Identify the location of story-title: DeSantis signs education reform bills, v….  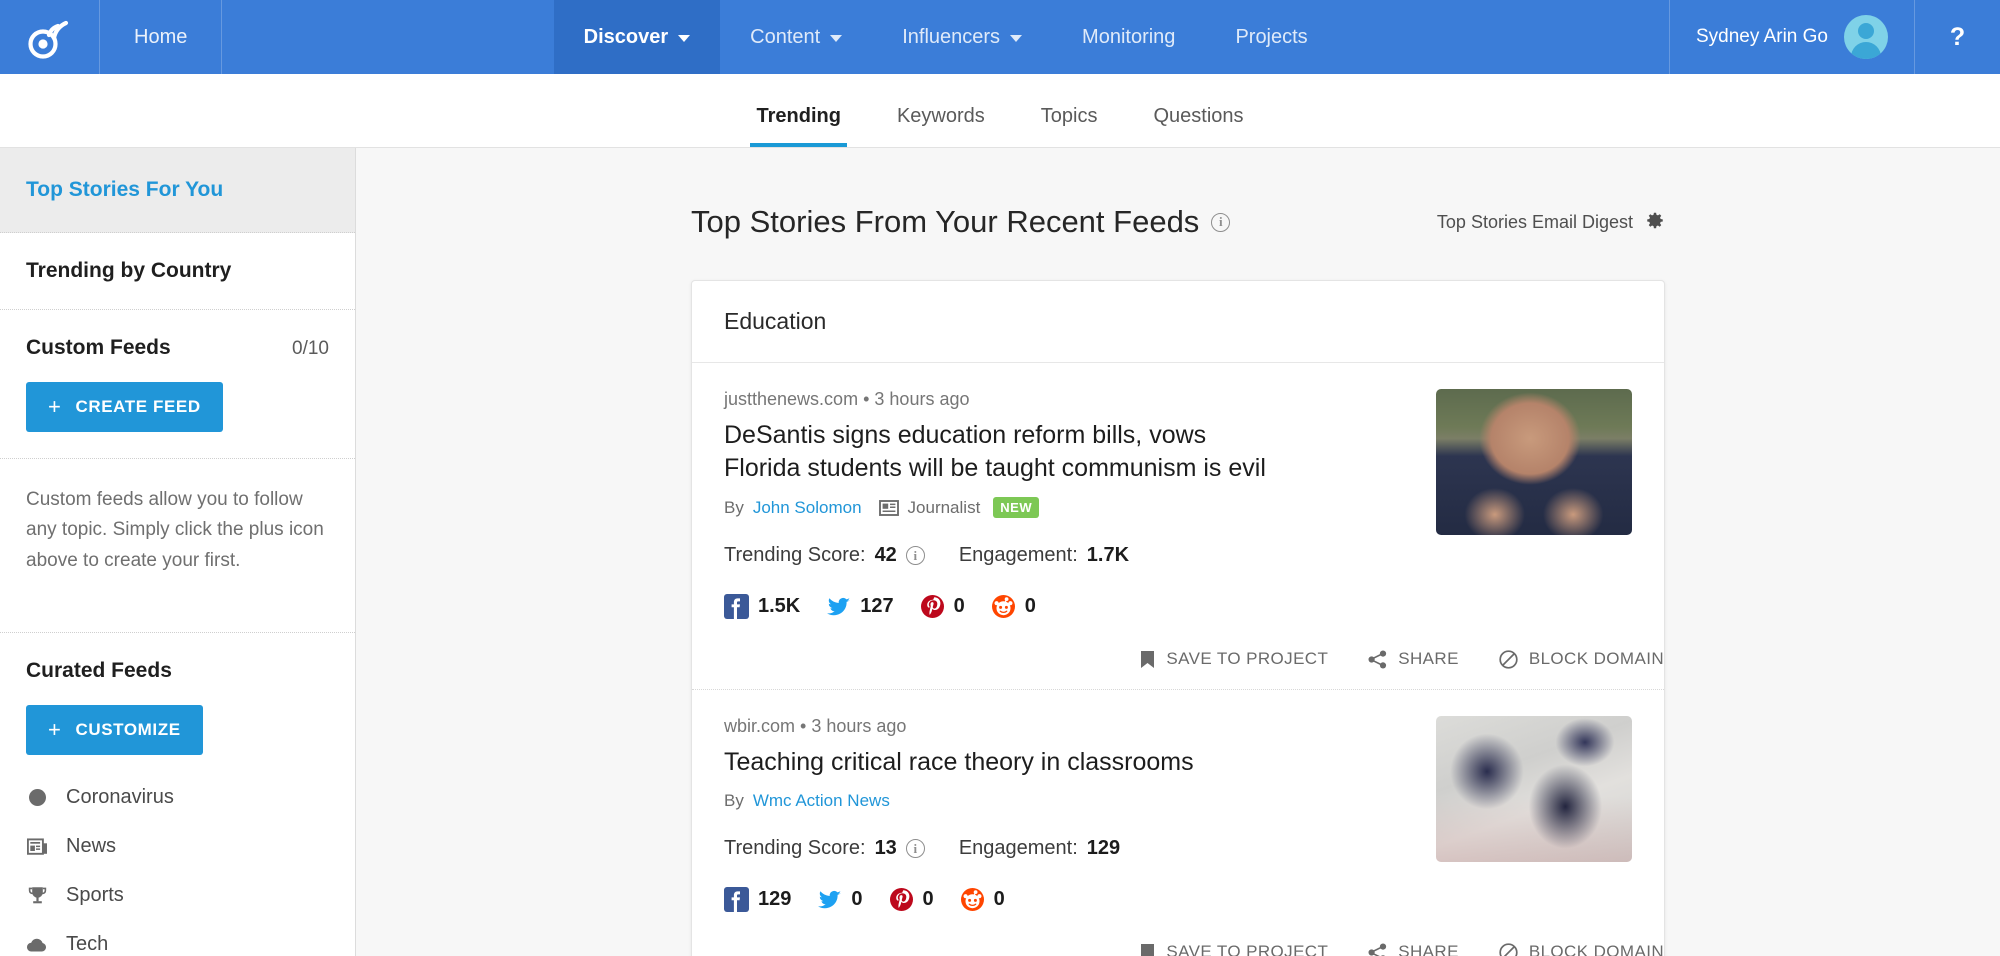
(1004, 452).